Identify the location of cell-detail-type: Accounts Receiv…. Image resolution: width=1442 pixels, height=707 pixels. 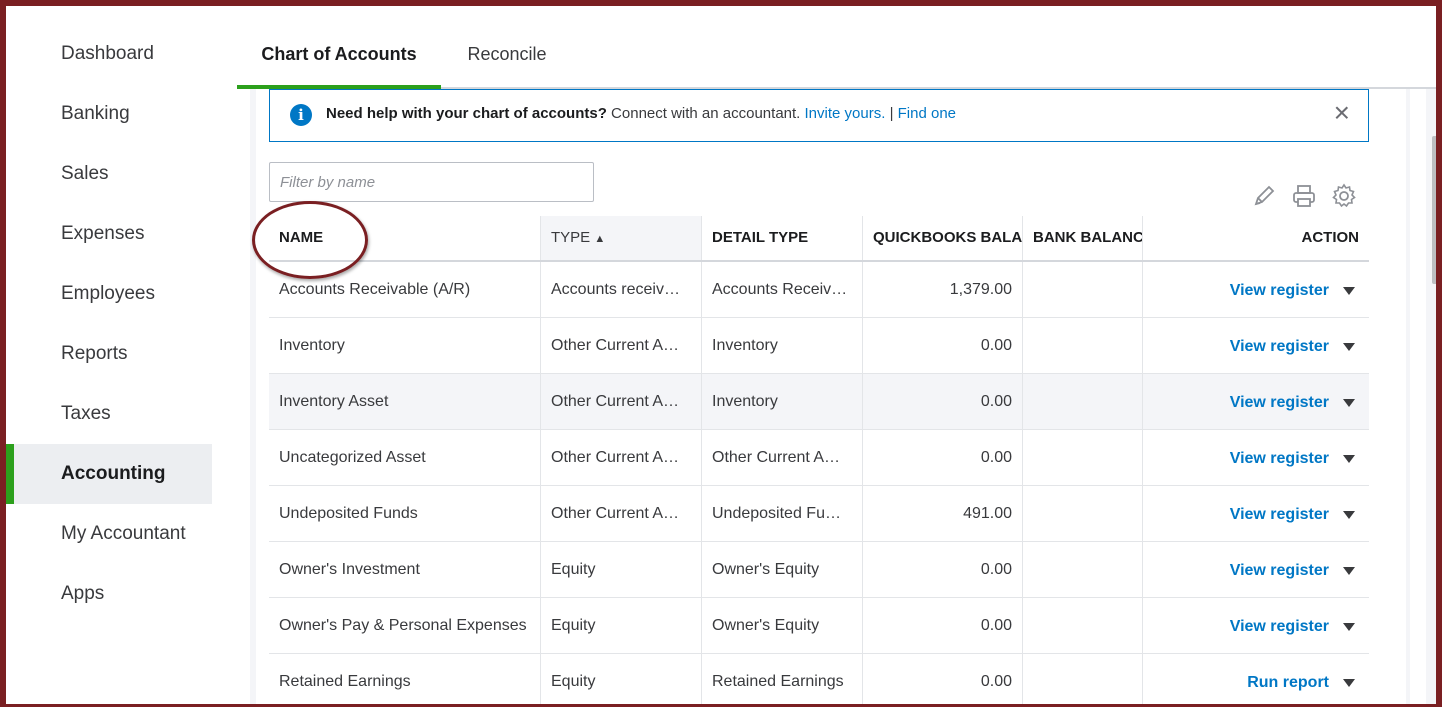
(782, 289).